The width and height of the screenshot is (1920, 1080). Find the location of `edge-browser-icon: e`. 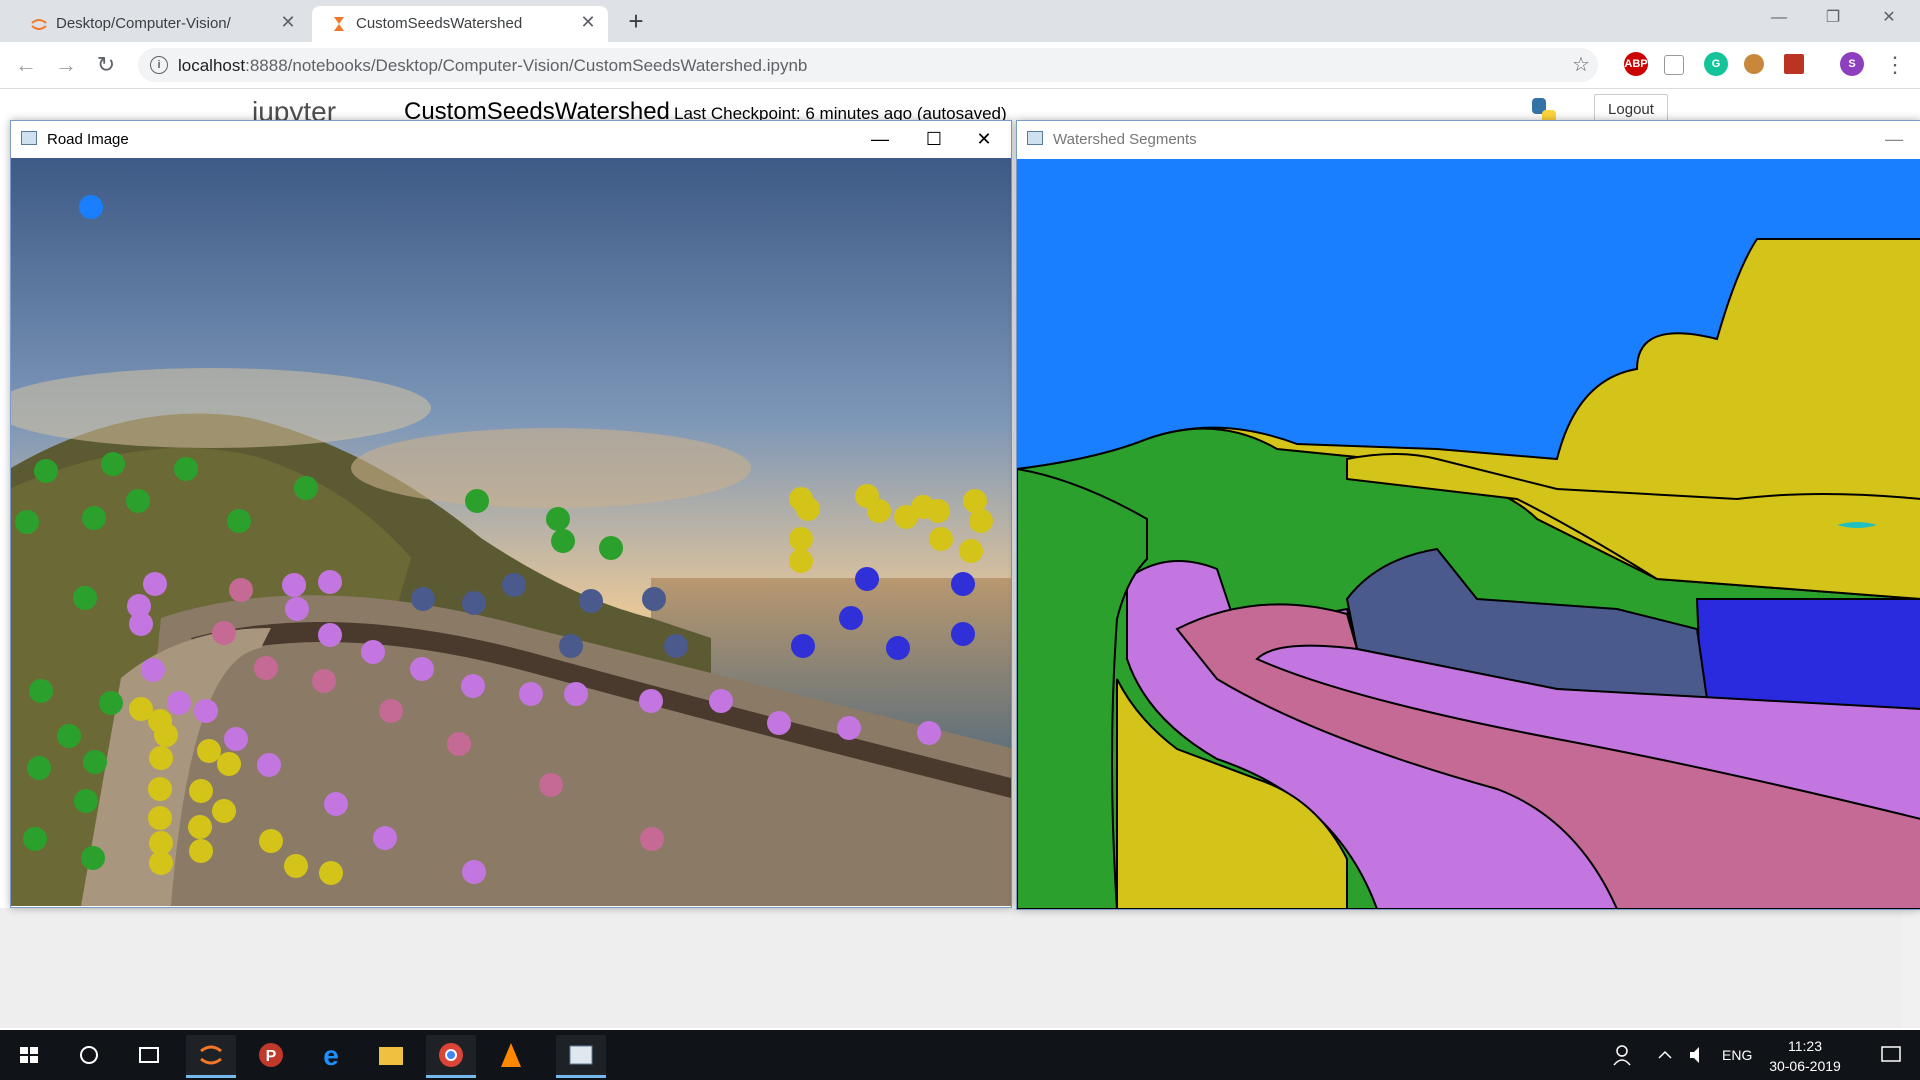

edge-browser-icon: e is located at coordinates (331, 1055).